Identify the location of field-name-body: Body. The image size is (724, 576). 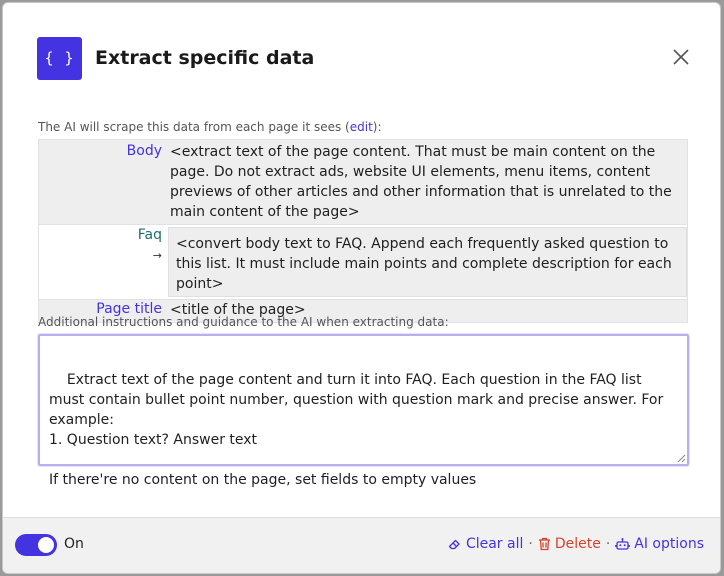
(144, 151).